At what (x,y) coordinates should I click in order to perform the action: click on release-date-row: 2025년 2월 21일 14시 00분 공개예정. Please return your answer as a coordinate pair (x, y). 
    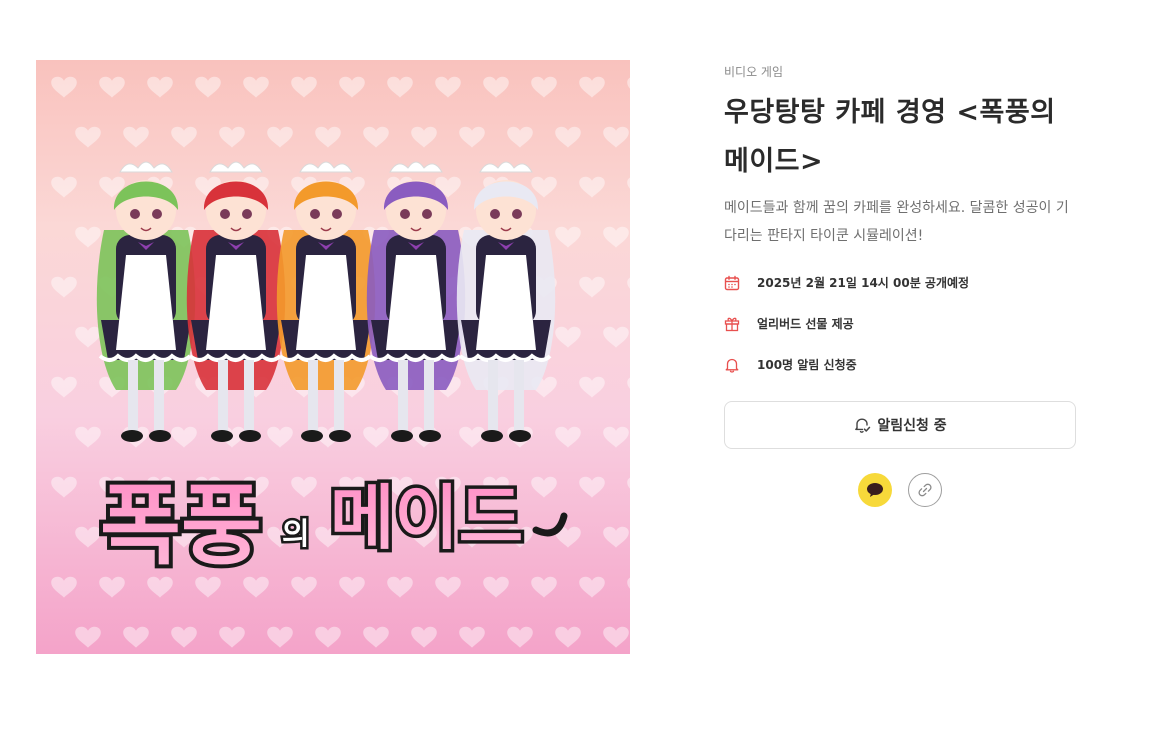
    Looking at the image, I should click on (900, 282).